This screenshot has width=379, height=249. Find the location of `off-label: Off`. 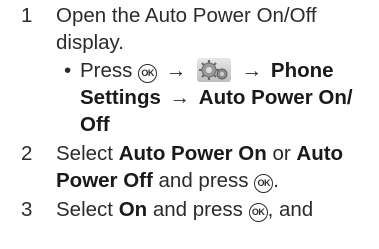

off-label: Off is located at coordinates (95, 124).